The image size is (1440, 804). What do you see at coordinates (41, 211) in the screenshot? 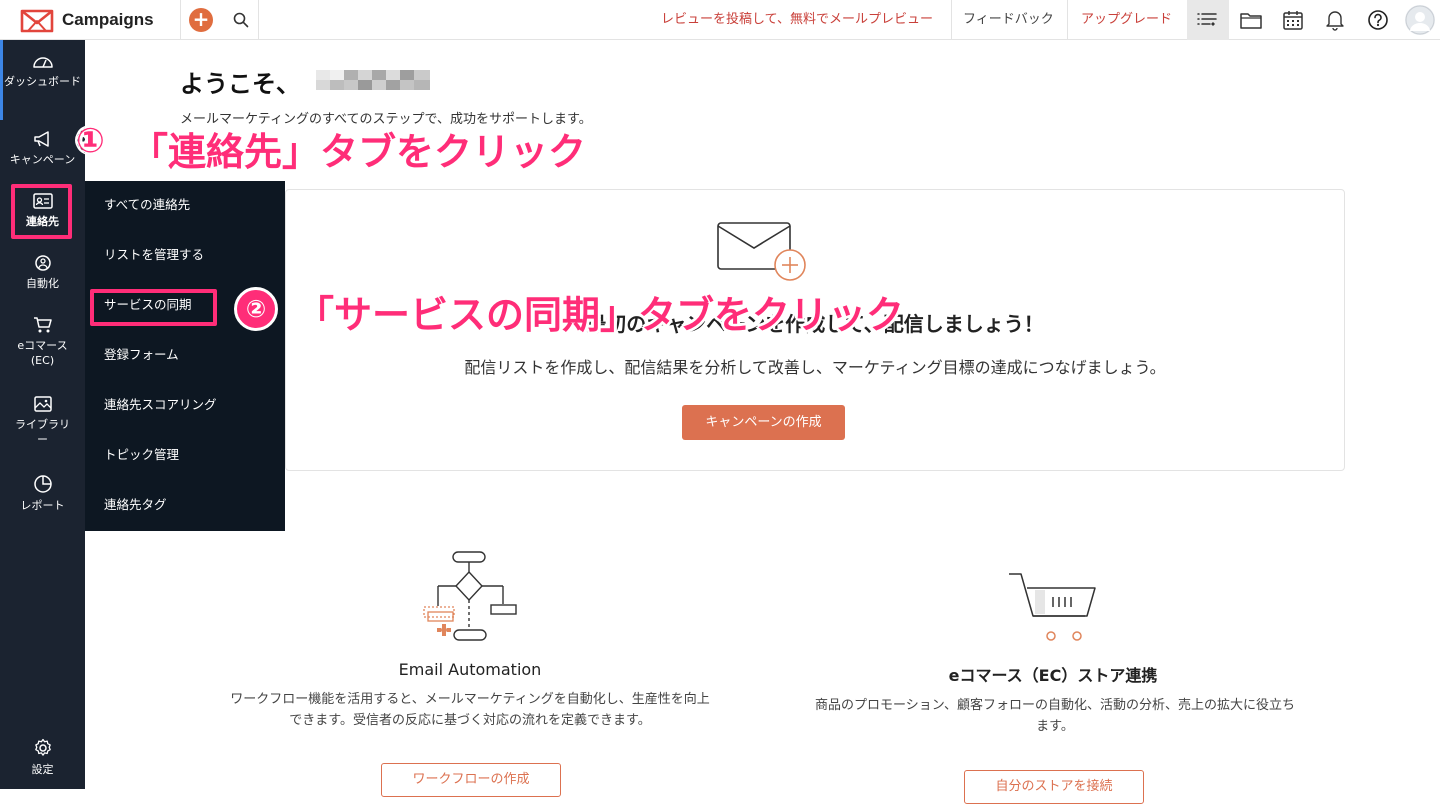
I see `contacts-highlight-box` at bounding box center [41, 211].